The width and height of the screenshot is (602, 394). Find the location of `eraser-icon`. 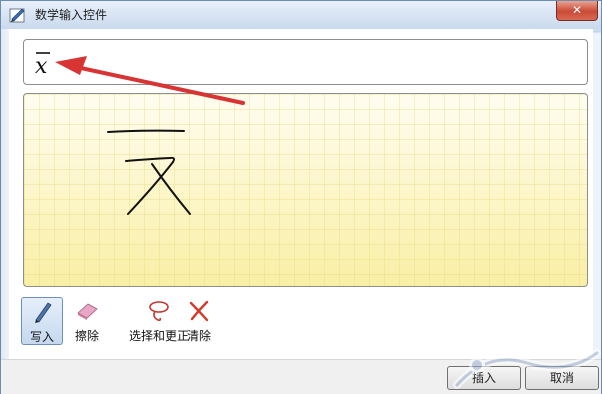

eraser-icon is located at coordinates (87, 311).